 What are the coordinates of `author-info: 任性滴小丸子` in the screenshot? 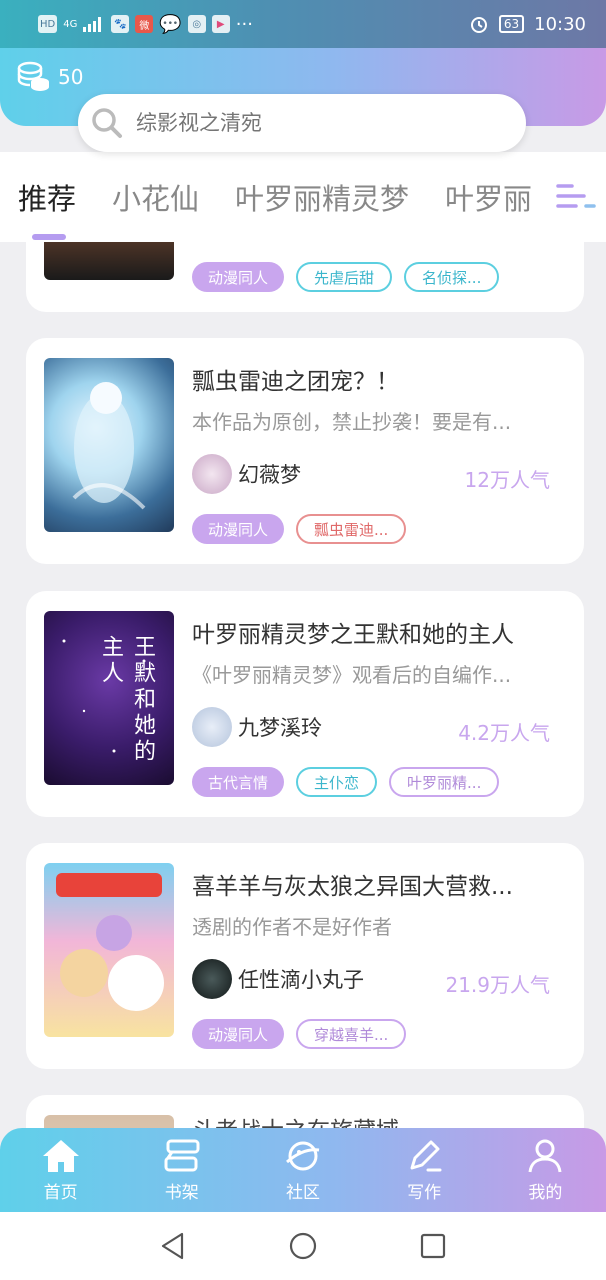 It's located at (278, 979).